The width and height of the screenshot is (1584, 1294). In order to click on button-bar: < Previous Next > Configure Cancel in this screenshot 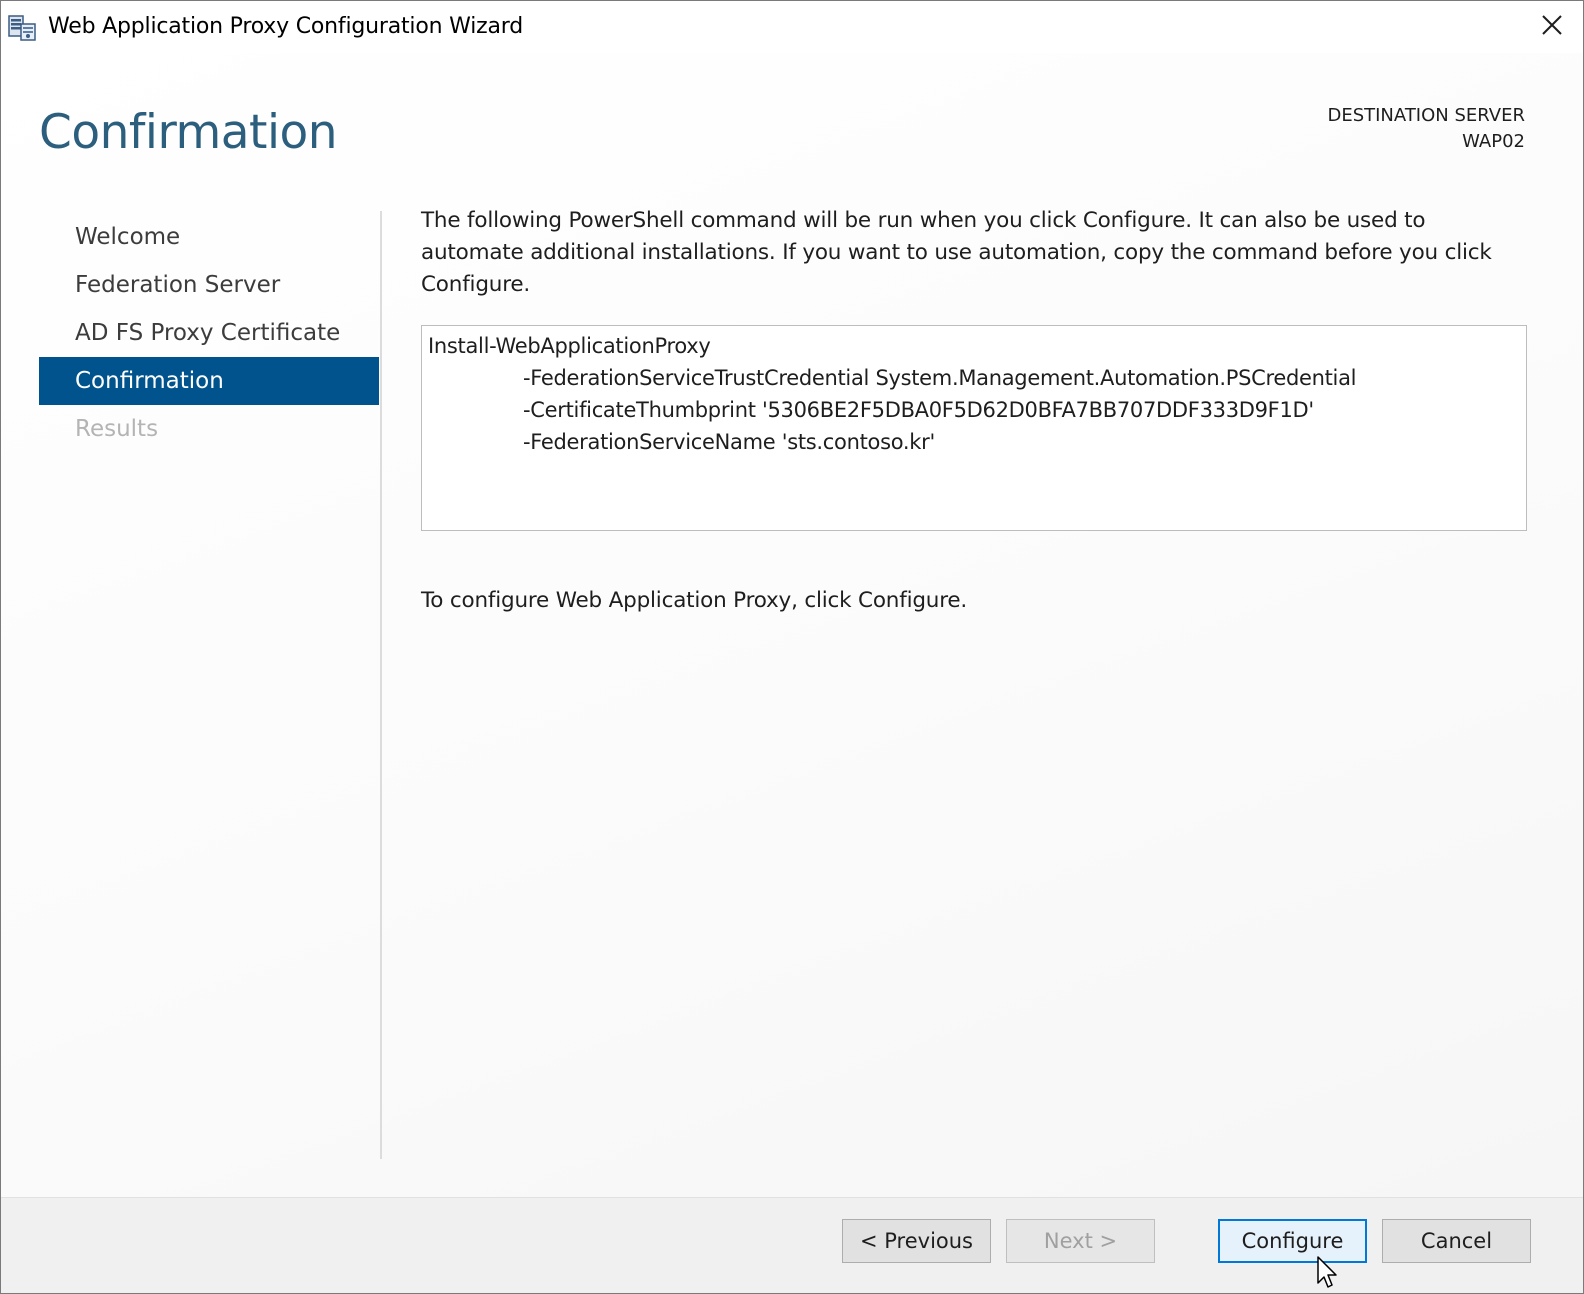, I will do `click(792, 1245)`.